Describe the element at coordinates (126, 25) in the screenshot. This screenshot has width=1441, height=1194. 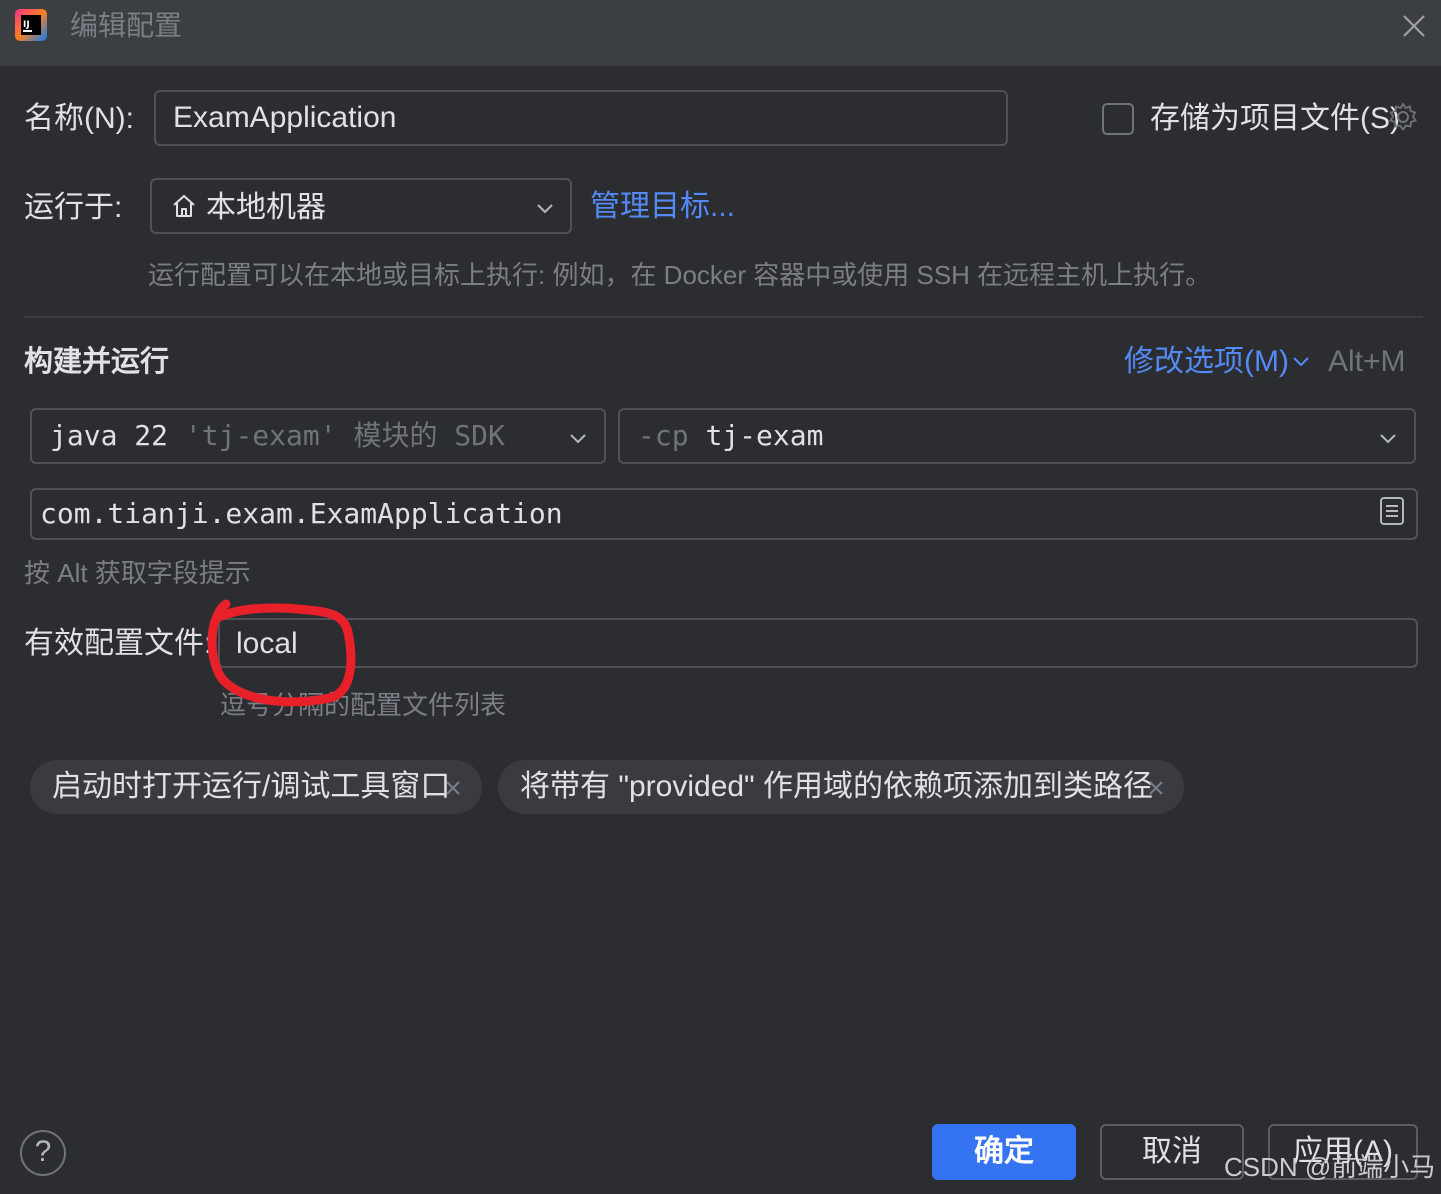
I see `window-title: 编辑配置` at that location.